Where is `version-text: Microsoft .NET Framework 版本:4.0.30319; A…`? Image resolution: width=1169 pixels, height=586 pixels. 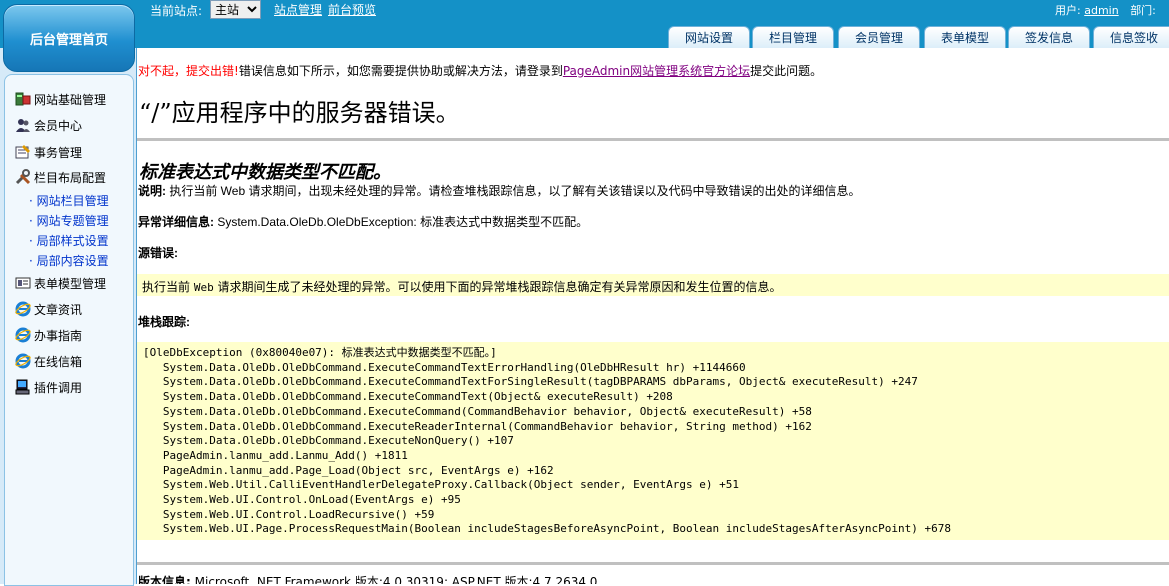
version-text: Microsoft .NET Framework 版本:4.0.30319; A… is located at coordinates (396, 579).